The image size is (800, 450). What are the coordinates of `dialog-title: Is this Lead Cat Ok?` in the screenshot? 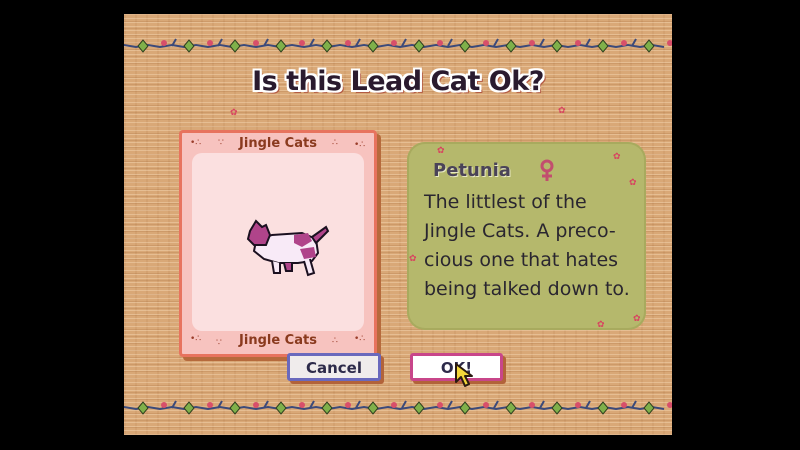 It's located at (398, 81).